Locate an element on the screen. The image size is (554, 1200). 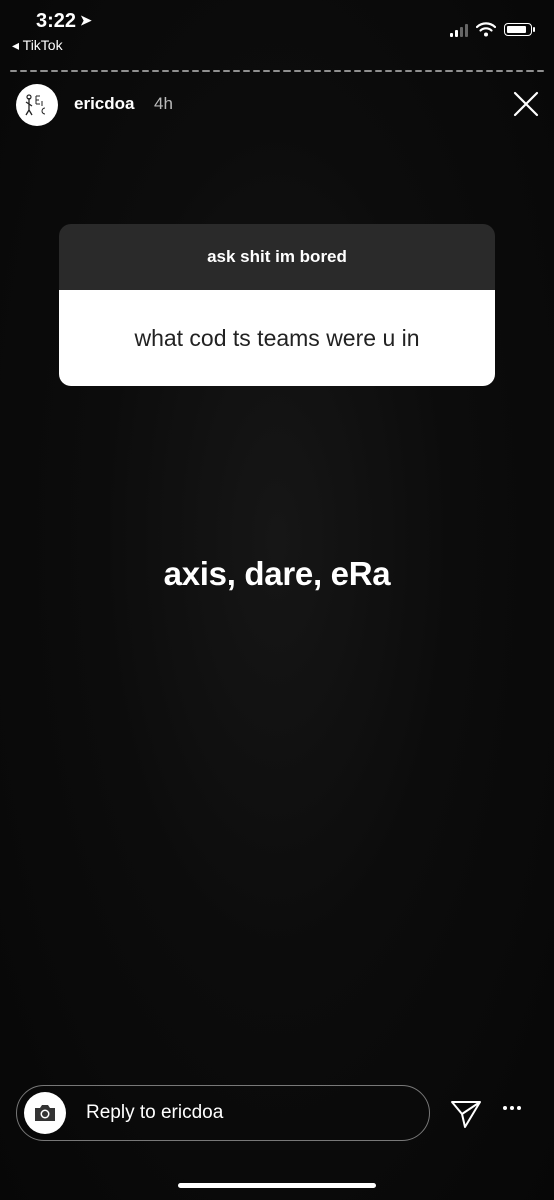
story-age: 4h is located at coordinates (163, 103).